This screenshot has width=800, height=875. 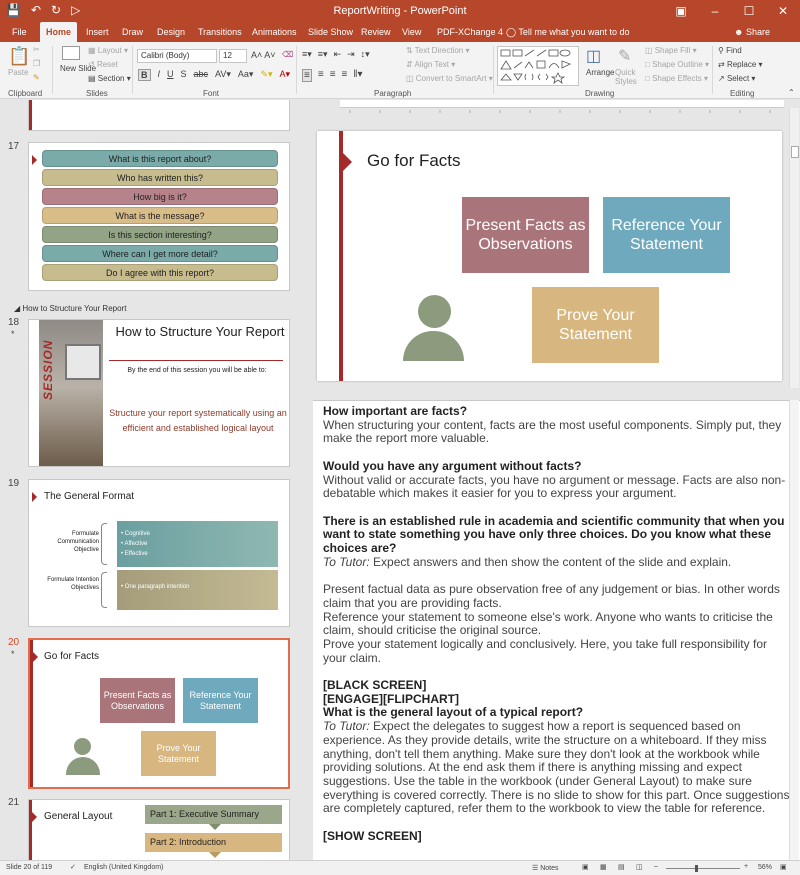 I want to click on box-prove-statement: Prove Your Statement, so click(x=595, y=325).